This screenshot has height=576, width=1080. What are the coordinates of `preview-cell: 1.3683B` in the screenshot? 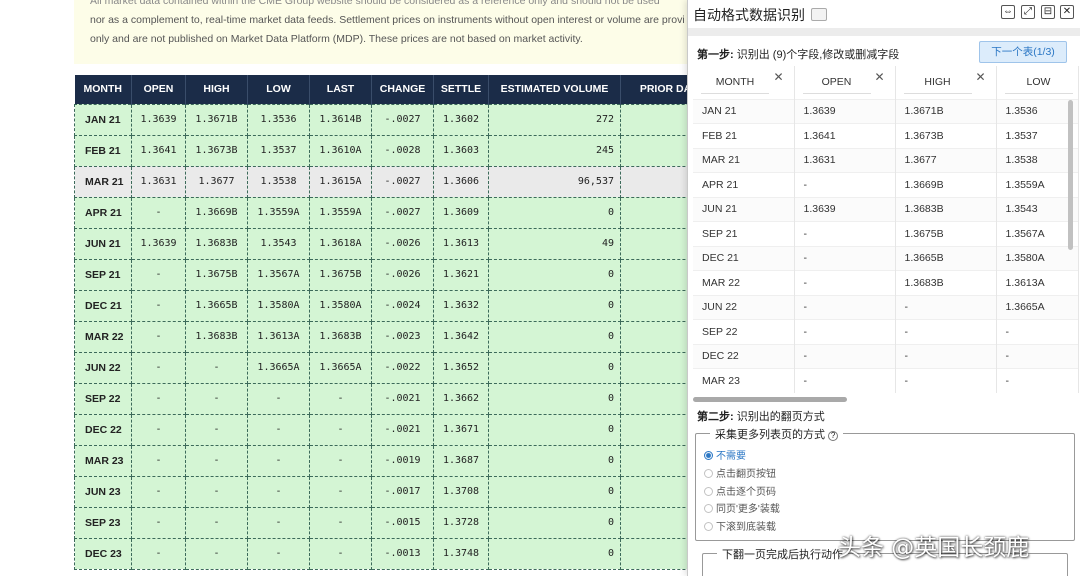 It's located at (946, 282).